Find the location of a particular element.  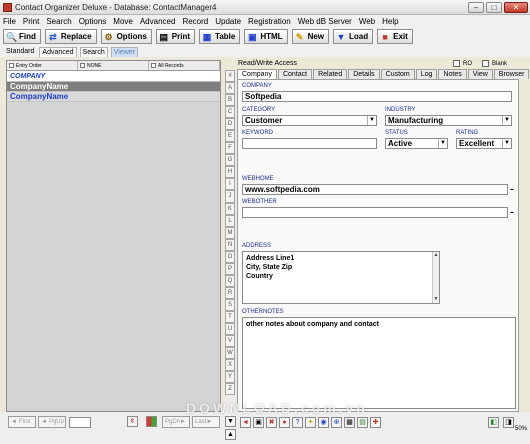

index-letter-d: D is located at coordinates (230, 124).